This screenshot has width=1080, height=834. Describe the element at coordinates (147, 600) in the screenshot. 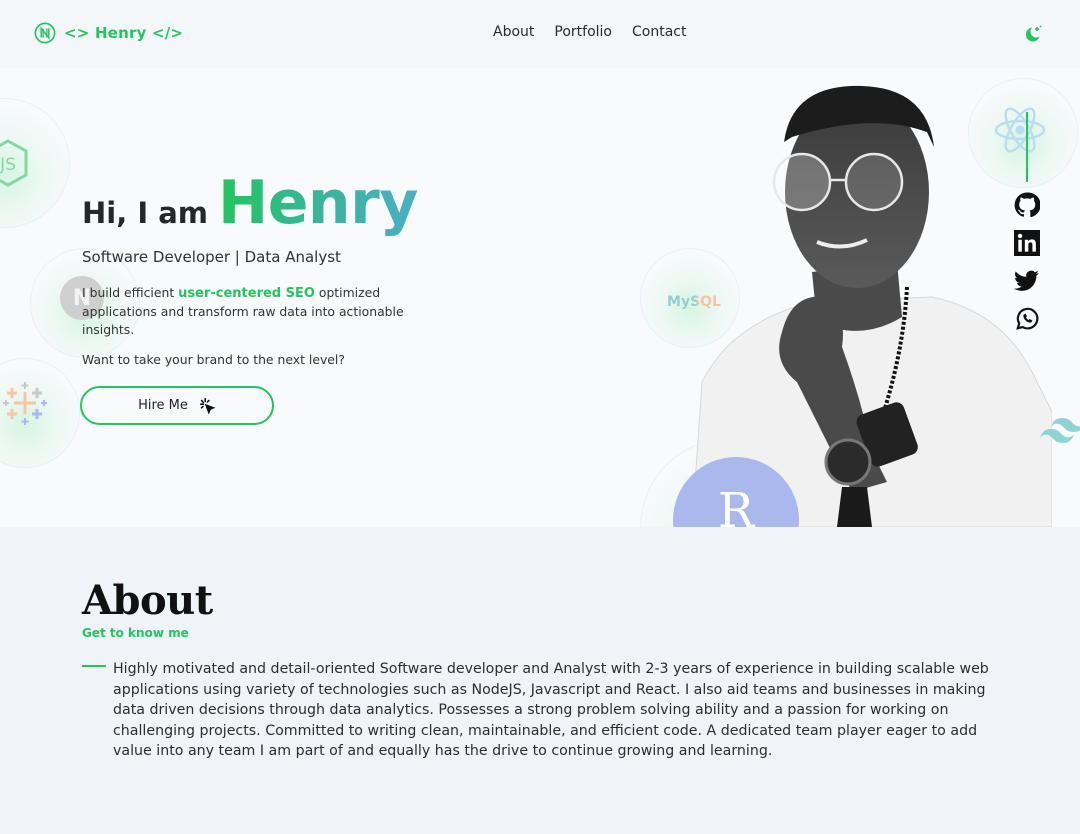

I see `about-title: About` at that location.